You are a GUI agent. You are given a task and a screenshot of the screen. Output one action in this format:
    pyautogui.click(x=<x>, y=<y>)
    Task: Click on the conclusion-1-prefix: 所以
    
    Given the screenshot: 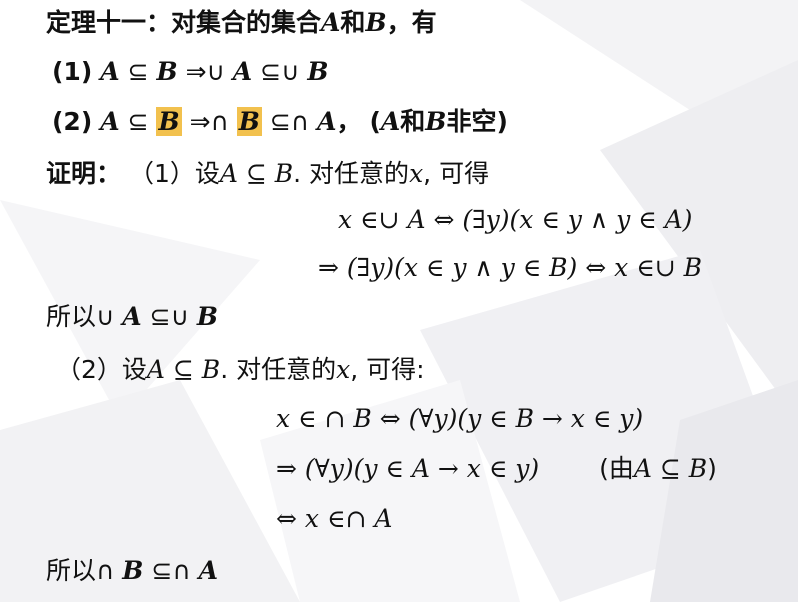 What is the action you would take?
    pyautogui.click(x=71, y=316)
    